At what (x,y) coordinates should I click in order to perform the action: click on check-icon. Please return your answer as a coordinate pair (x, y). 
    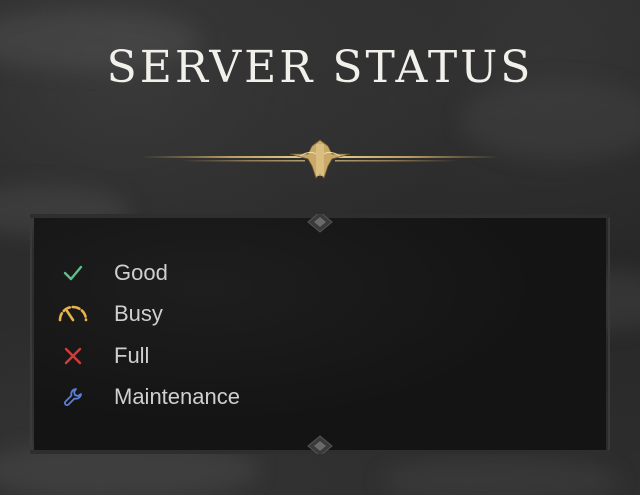
    Looking at the image, I should click on (73, 273).